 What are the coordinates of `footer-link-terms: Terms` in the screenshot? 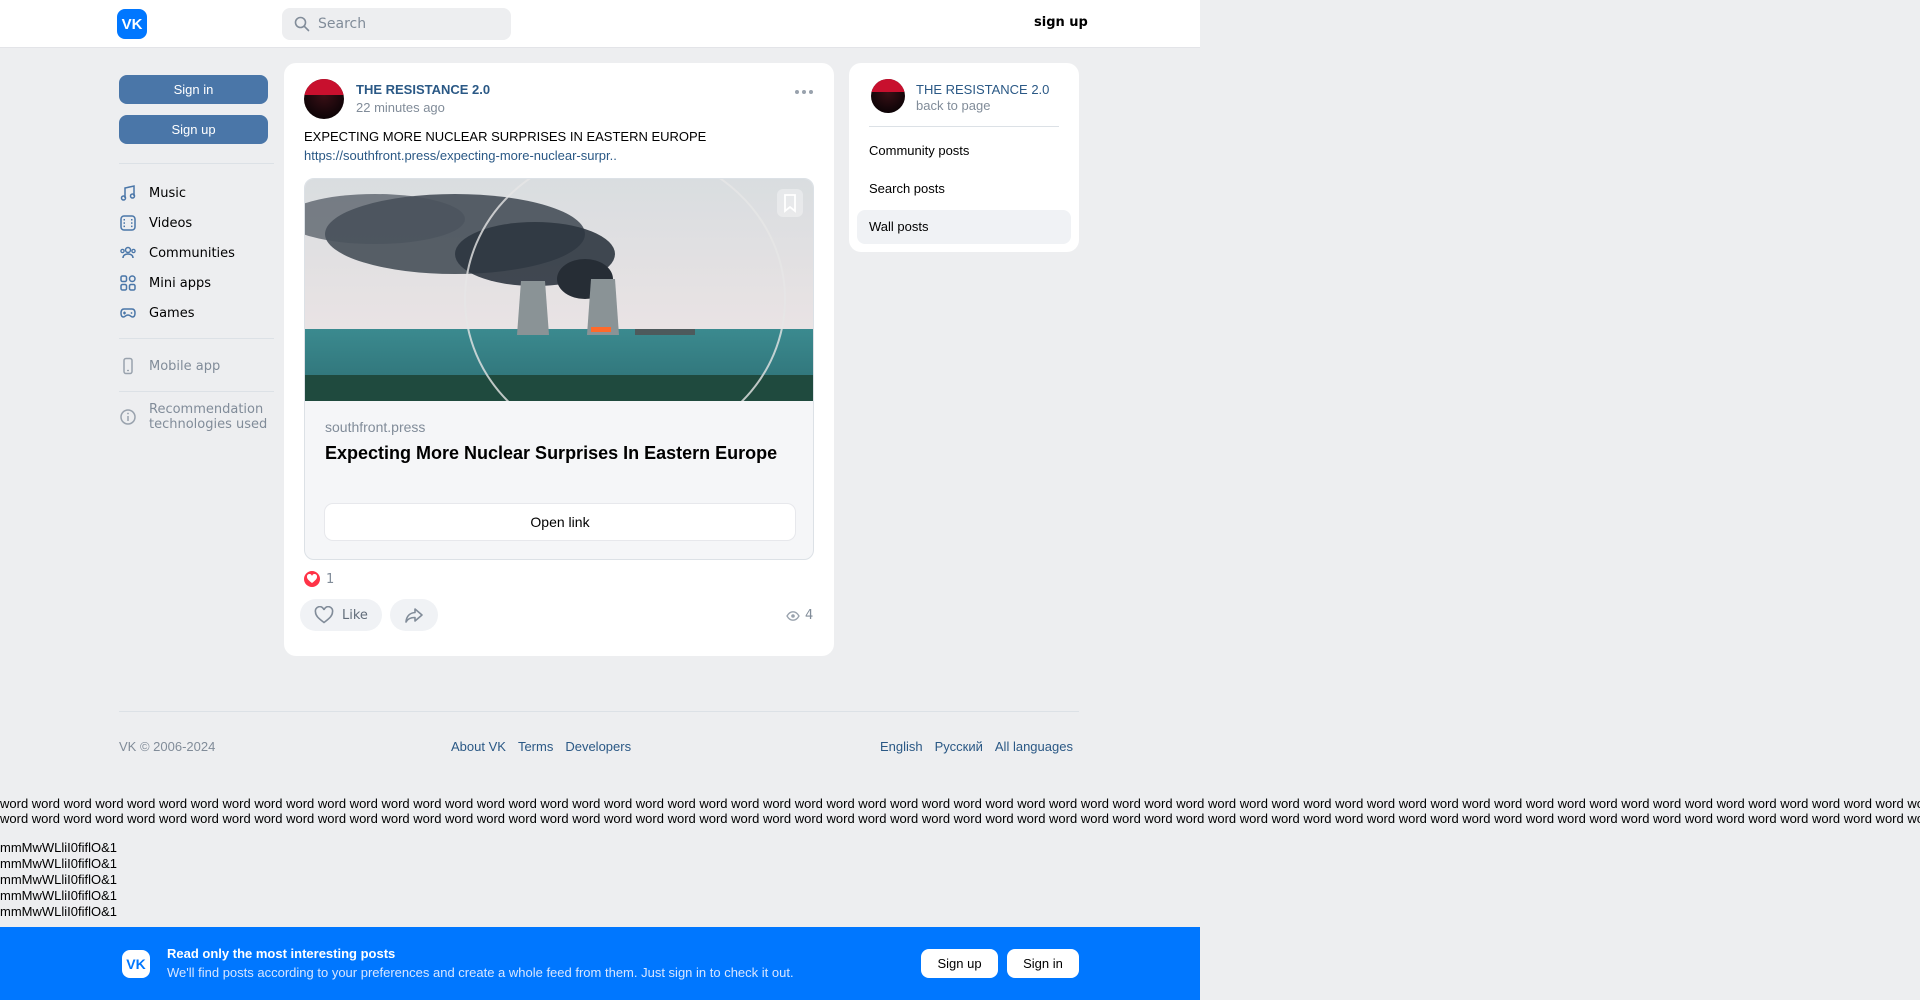 It's located at (535, 746).